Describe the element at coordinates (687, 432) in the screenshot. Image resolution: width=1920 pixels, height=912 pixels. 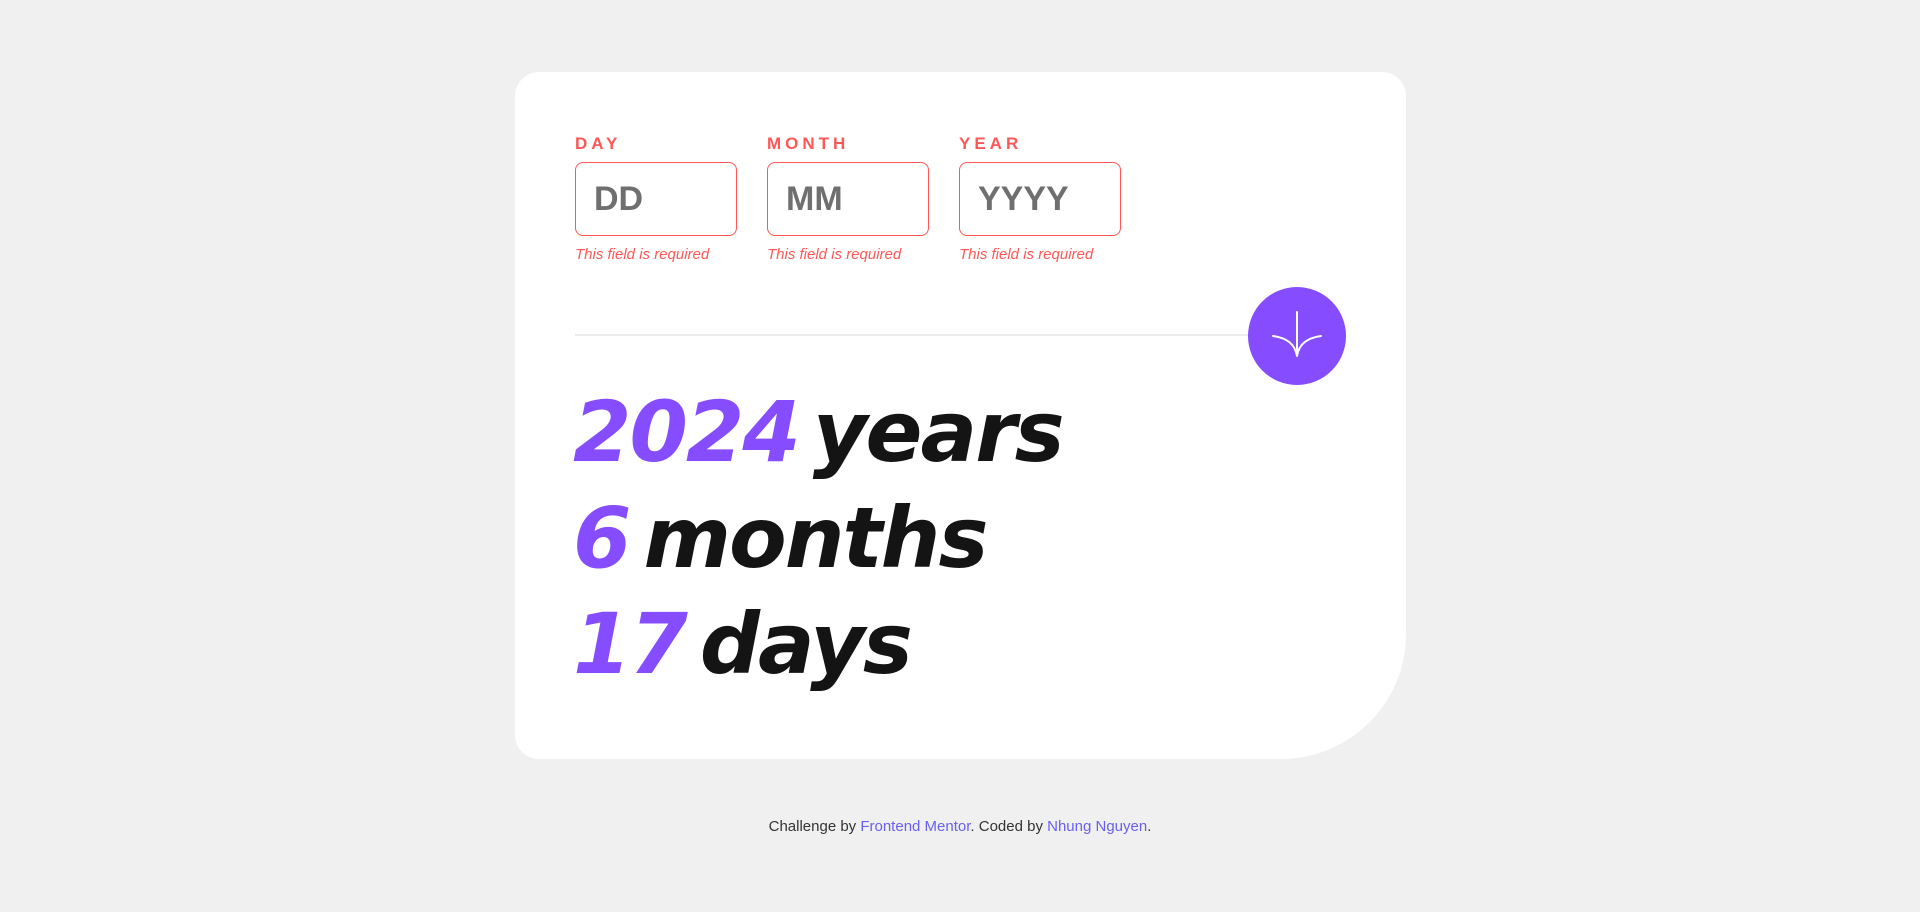
I see `years-value: 2024` at that location.